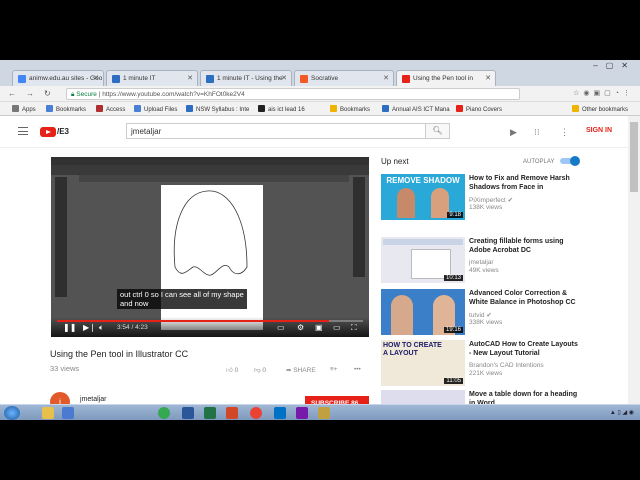 The height and width of the screenshot is (480, 640). I want to click on scrollbar-thumb, so click(634, 157).